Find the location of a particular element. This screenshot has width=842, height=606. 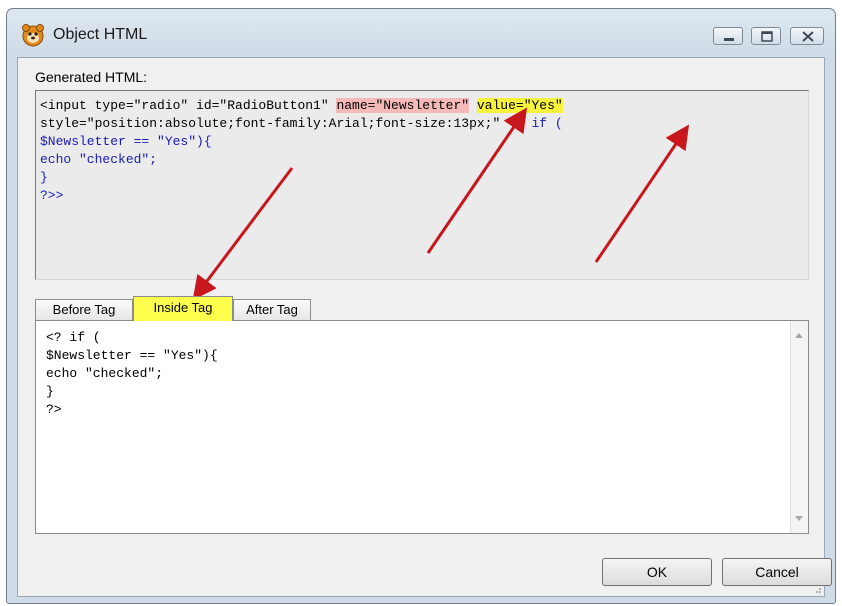

scroll-up-icon is located at coordinates (799, 335).